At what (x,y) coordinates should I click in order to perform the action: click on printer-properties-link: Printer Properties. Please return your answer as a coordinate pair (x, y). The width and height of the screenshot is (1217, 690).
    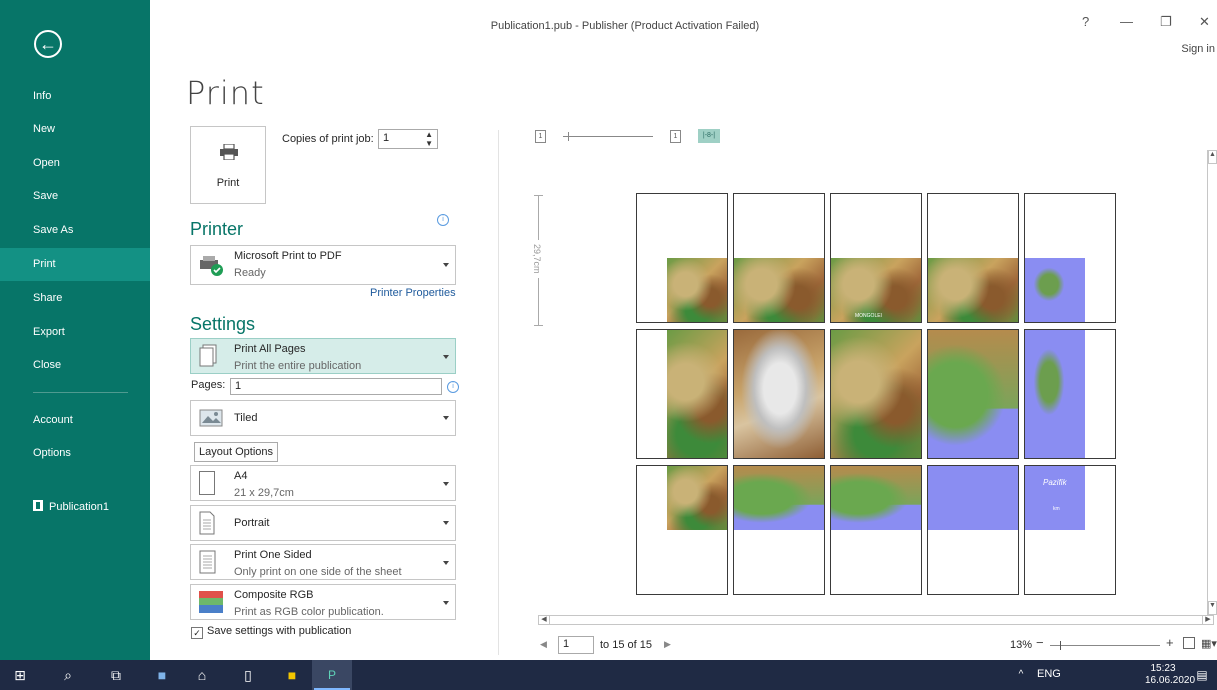
    Looking at the image, I should click on (413, 293).